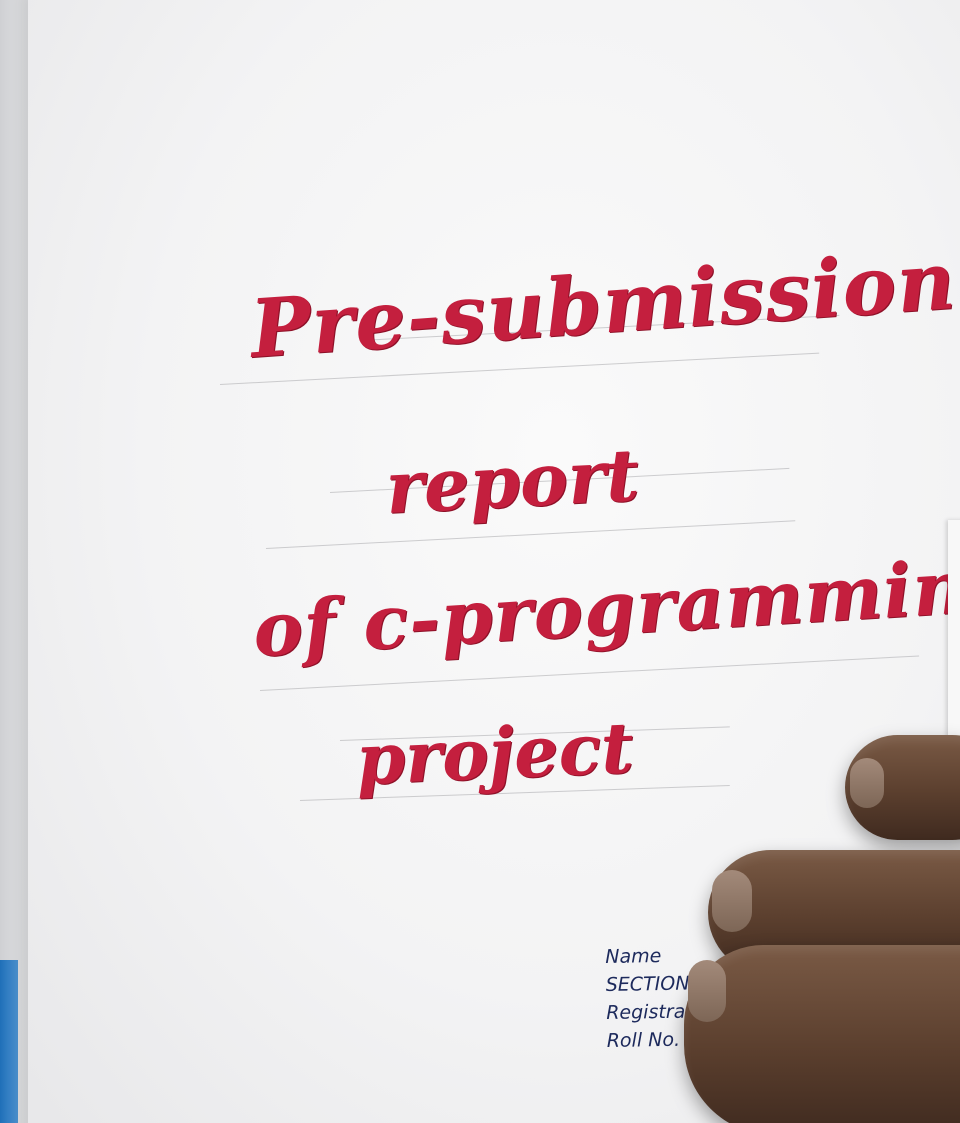 This screenshot has height=1123, width=960. I want to click on blue-folder-edge, so click(9, 1041).